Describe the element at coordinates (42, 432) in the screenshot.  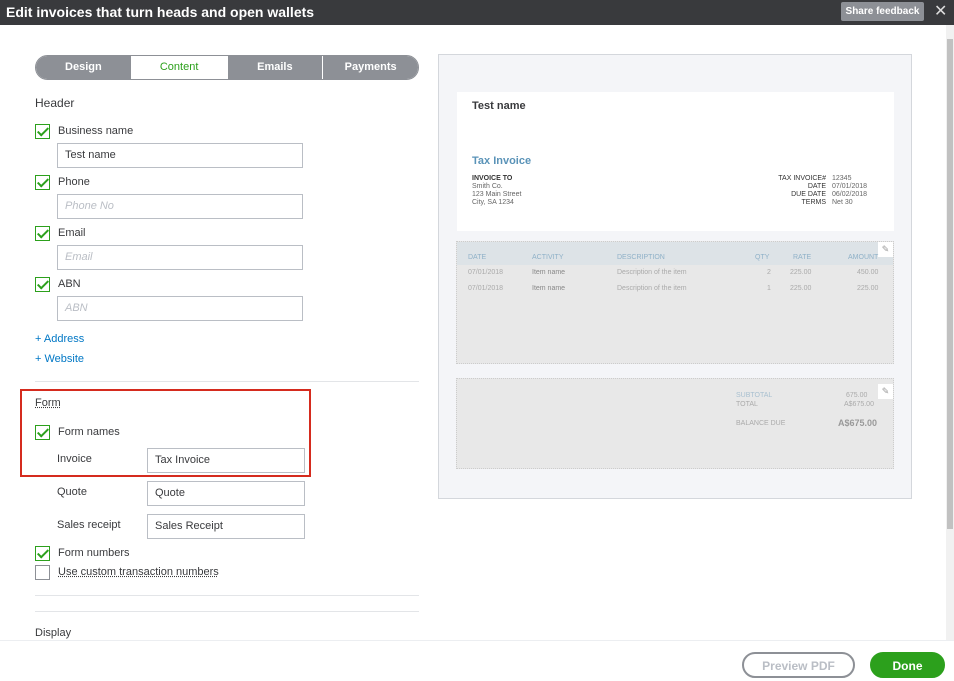
I see `form-names-checkbox` at that location.